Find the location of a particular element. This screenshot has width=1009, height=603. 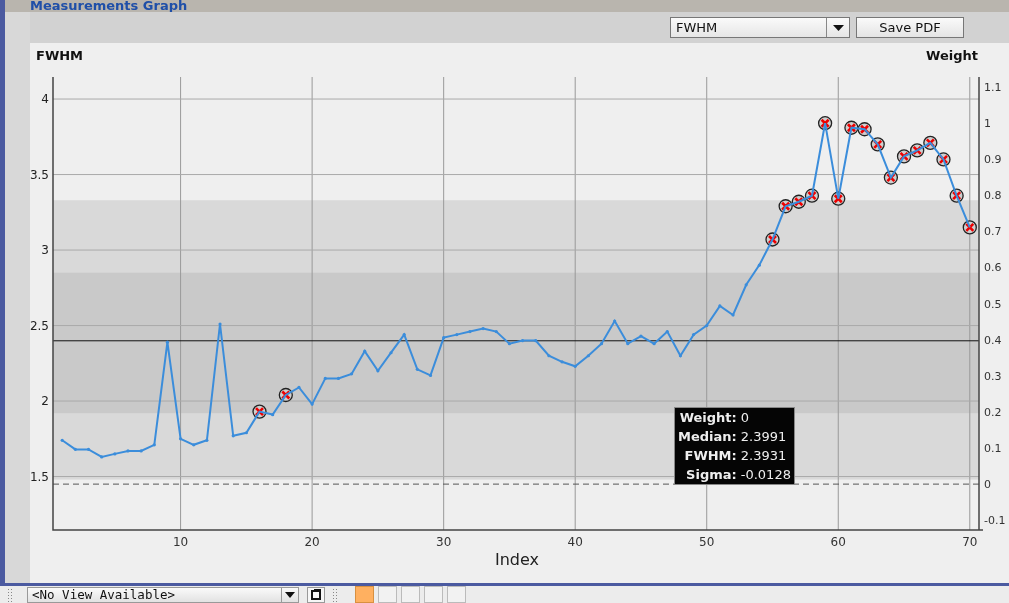

axis-tick-label: 0.5 is located at coordinates (993, 304).